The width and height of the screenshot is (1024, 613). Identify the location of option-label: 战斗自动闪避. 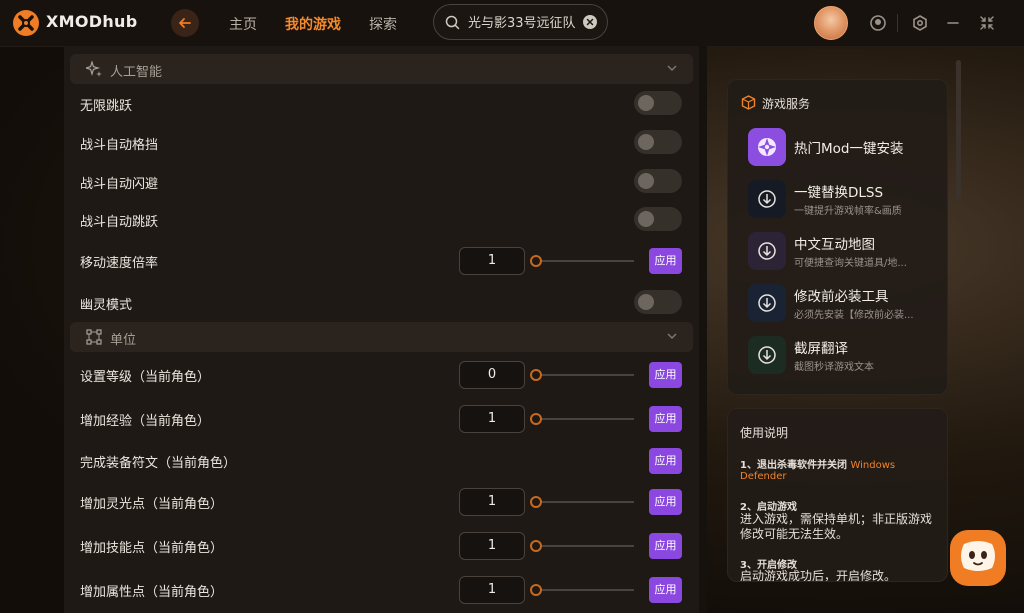
(119, 184).